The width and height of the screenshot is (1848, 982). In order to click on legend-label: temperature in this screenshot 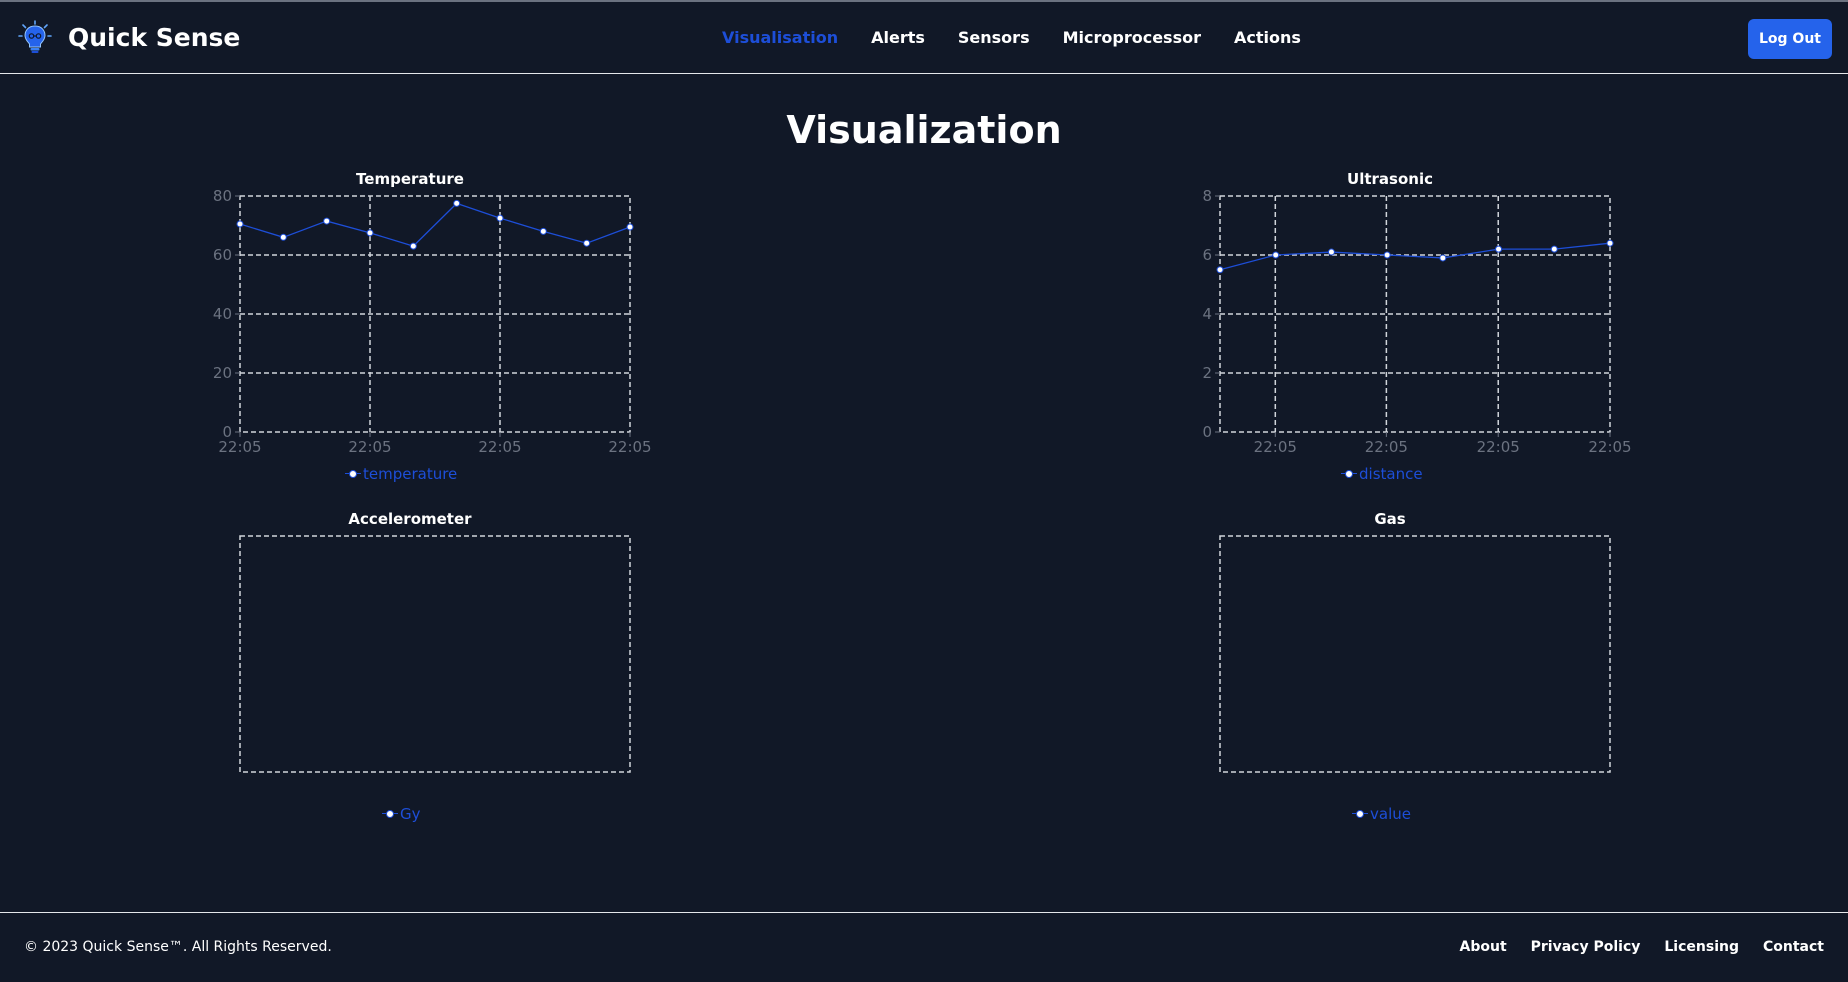, I will do `click(410, 474)`.